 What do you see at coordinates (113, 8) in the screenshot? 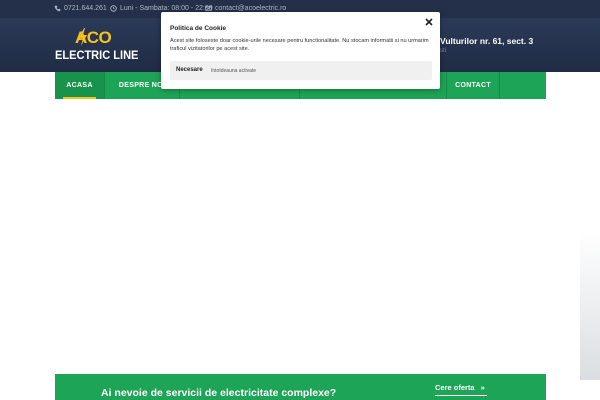
I see `clock-icon` at bounding box center [113, 8].